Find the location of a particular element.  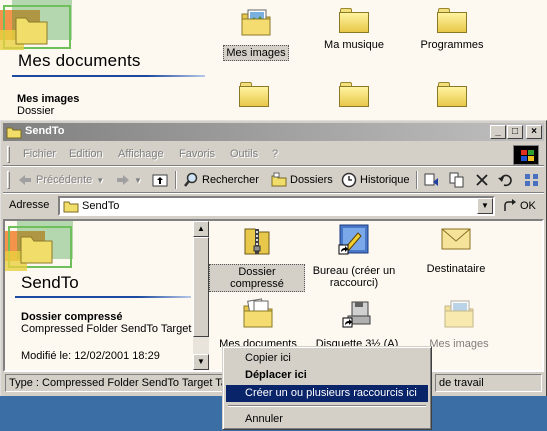

folder-docs-icon is located at coordinates (258, 313).